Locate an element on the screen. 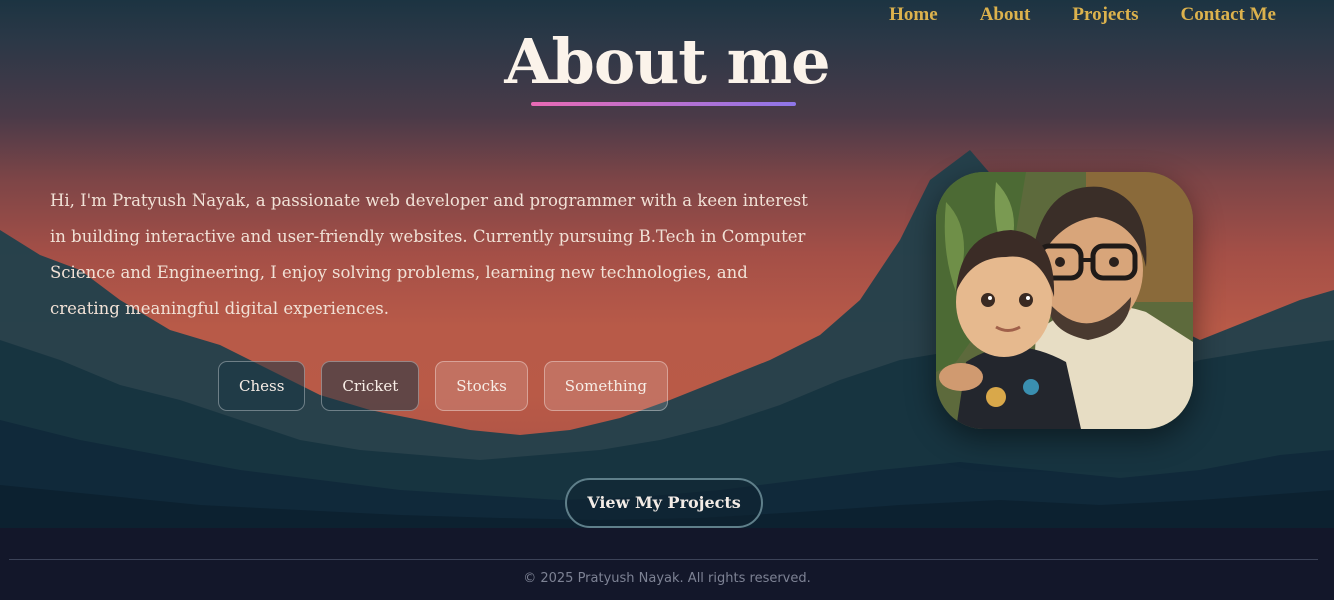 The width and height of the screenshot is (1334, 600). interest-tag-stocks: Stocks is located at coordinates (481, 386).